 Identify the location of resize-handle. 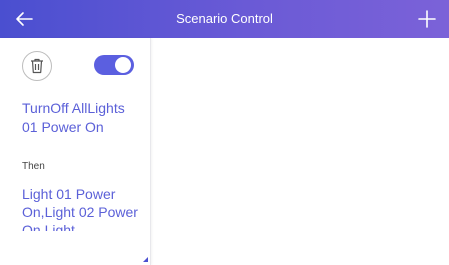
(145, 259).